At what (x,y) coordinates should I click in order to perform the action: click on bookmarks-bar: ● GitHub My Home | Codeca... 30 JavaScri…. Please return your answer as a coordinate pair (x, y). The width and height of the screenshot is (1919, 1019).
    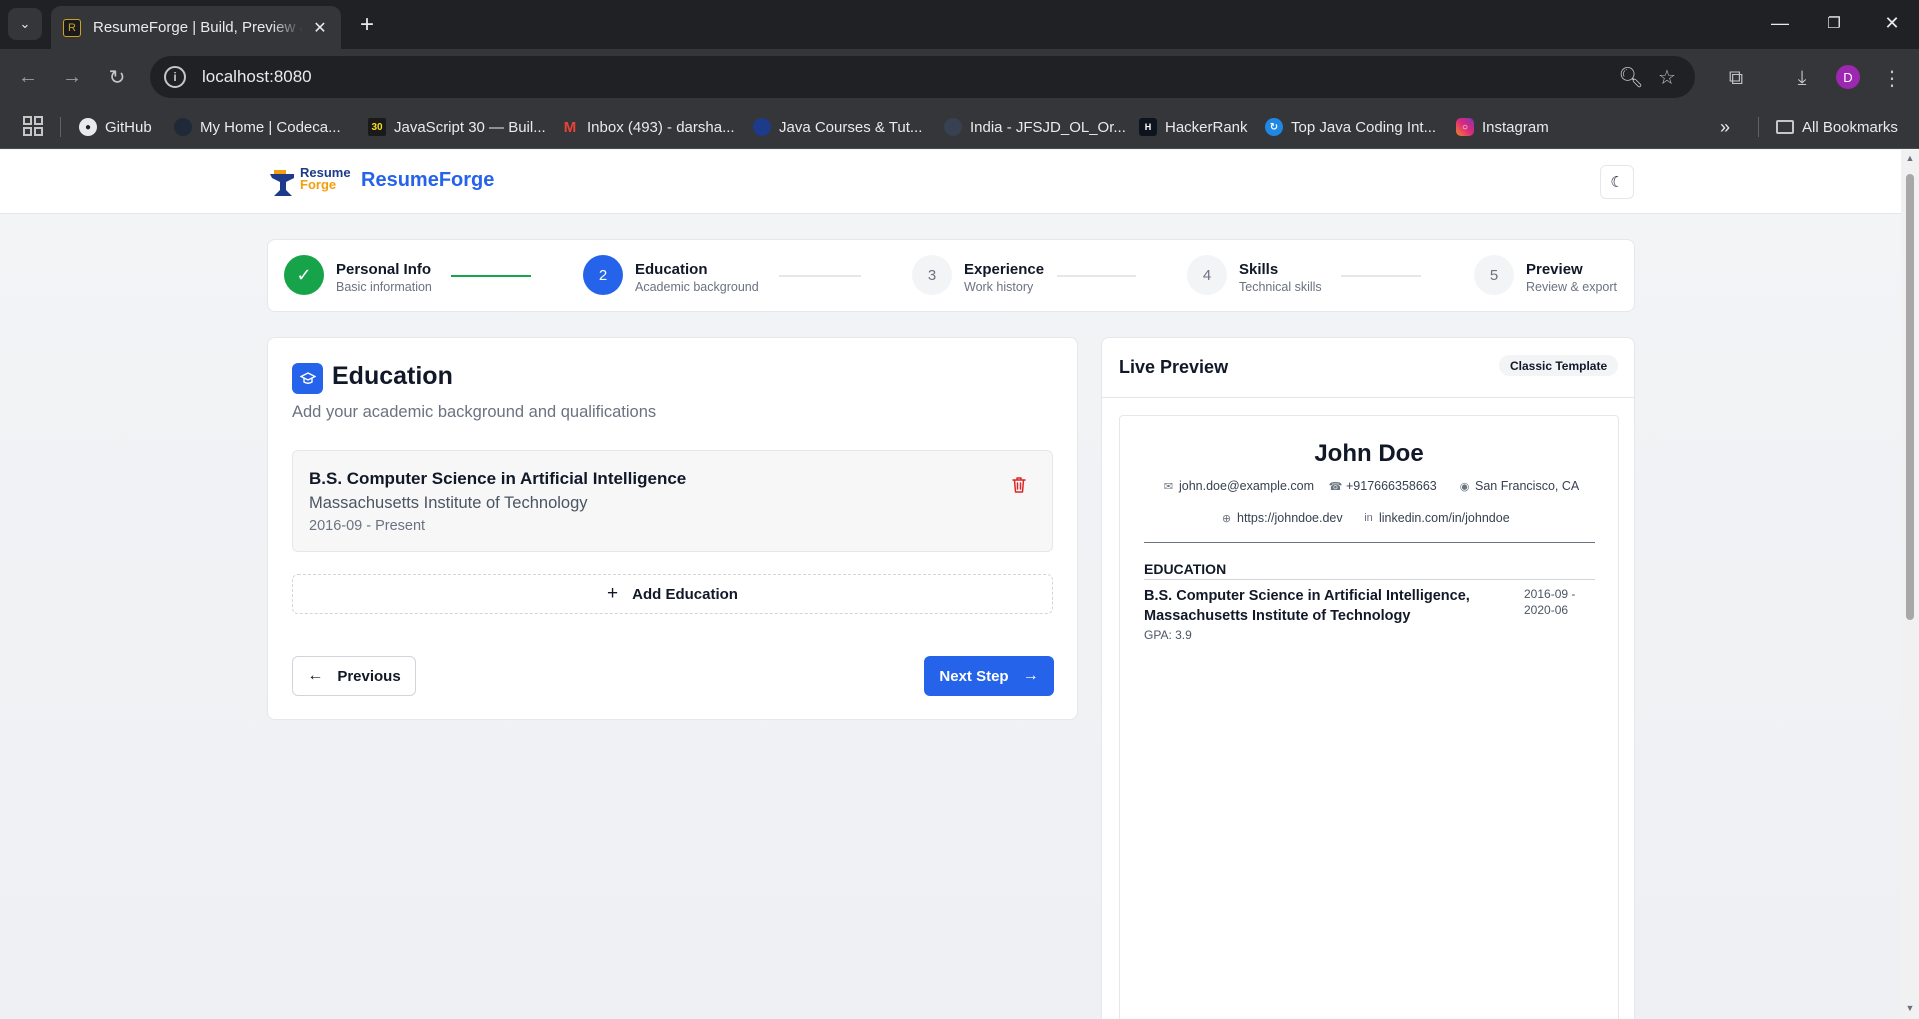
    Looking at the image, I should click on (959, 127).